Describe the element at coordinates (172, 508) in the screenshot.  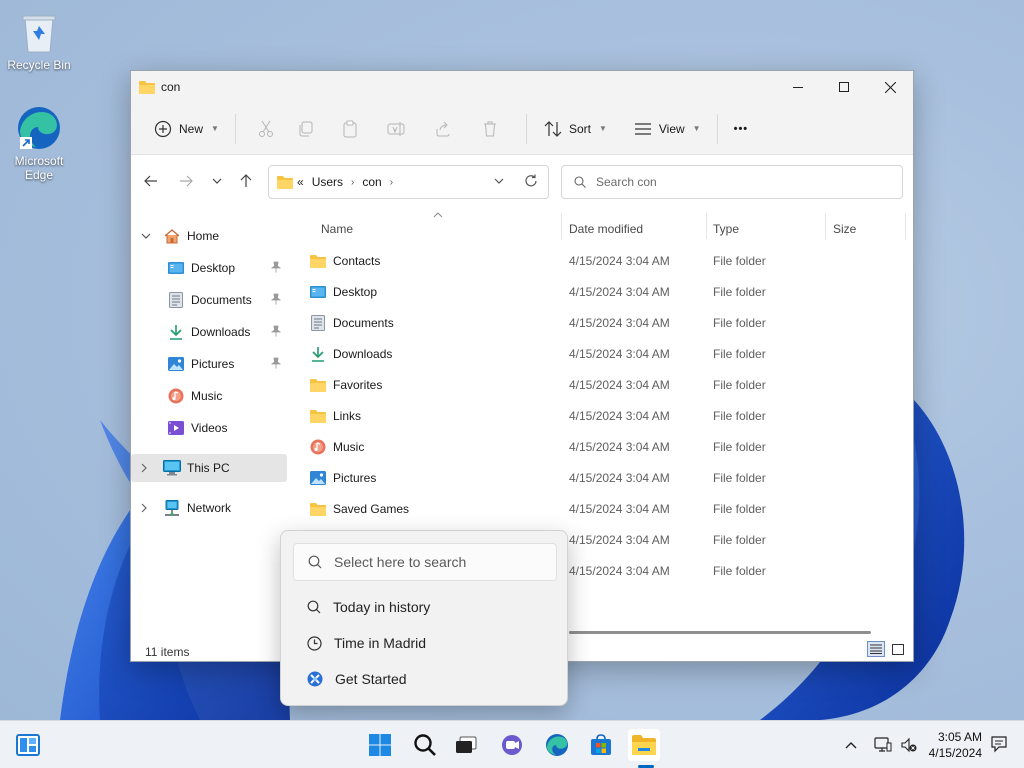
I see `network-icon` at that location.